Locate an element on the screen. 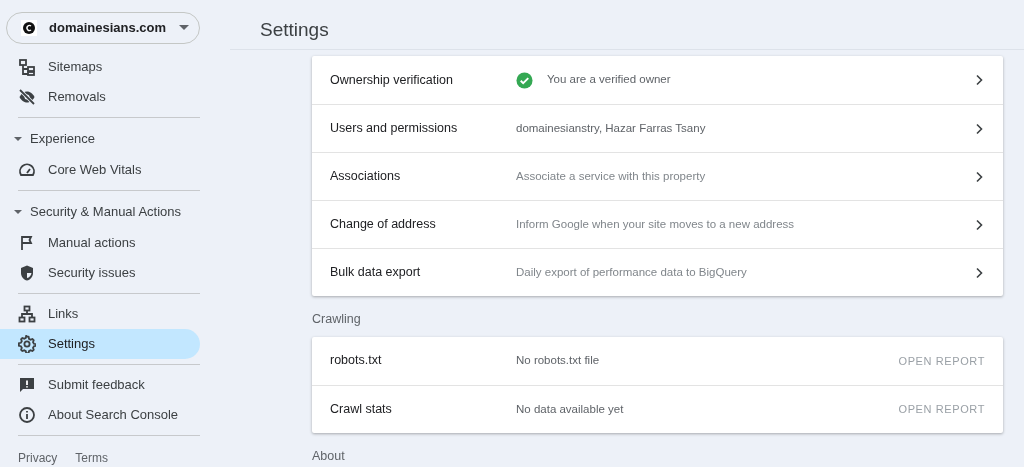  sidebar-item: Submit feedback is located at coordinates (100, 385).